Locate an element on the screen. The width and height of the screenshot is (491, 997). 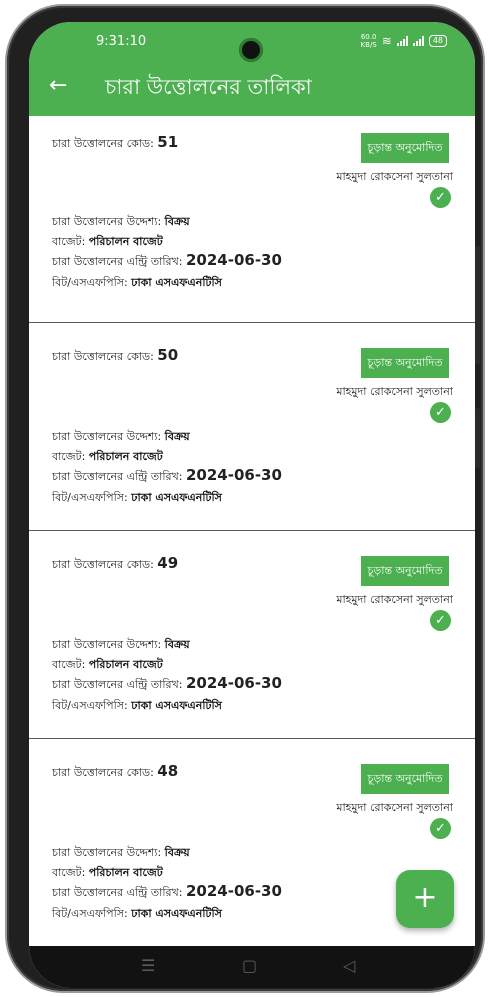
home-icon: ▢ is located at coordinates (249, 965).